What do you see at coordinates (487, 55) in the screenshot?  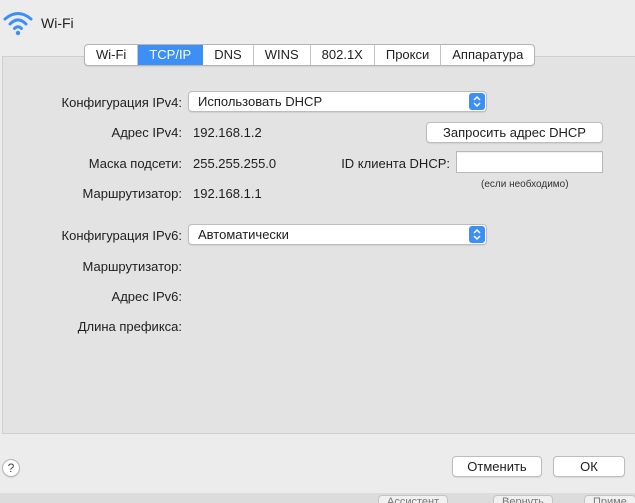 I see `tab-hardware: Аппаратура` at bounding box center [487, 55].